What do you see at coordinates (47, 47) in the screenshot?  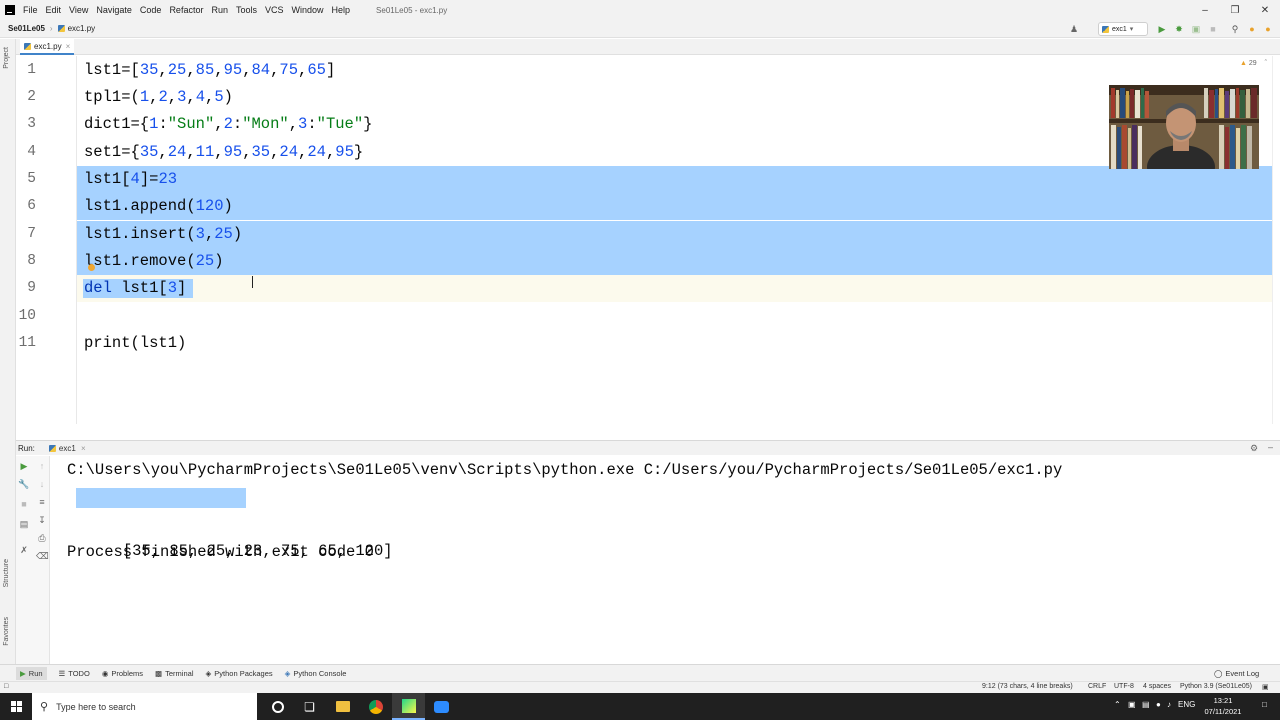 I see `tab-exc1-py: exc1.py ×` at bounding box center [47, 47].